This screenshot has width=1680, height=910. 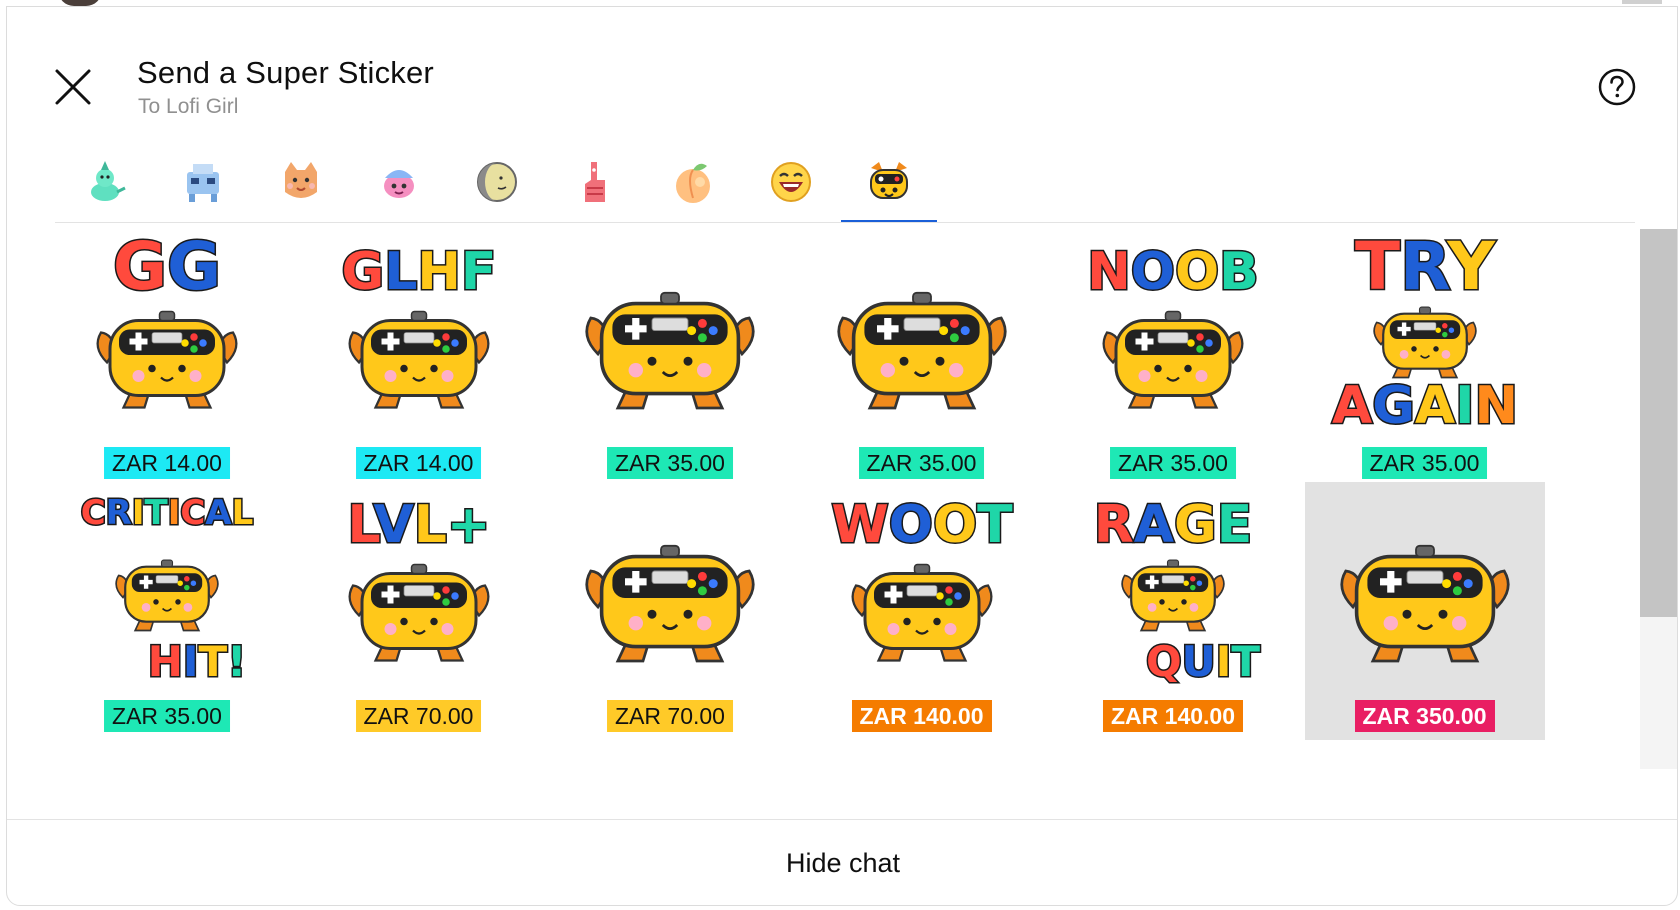 I want to click on sticker-item: GLHF ZAR 14.00, so click(x=419, y=358).